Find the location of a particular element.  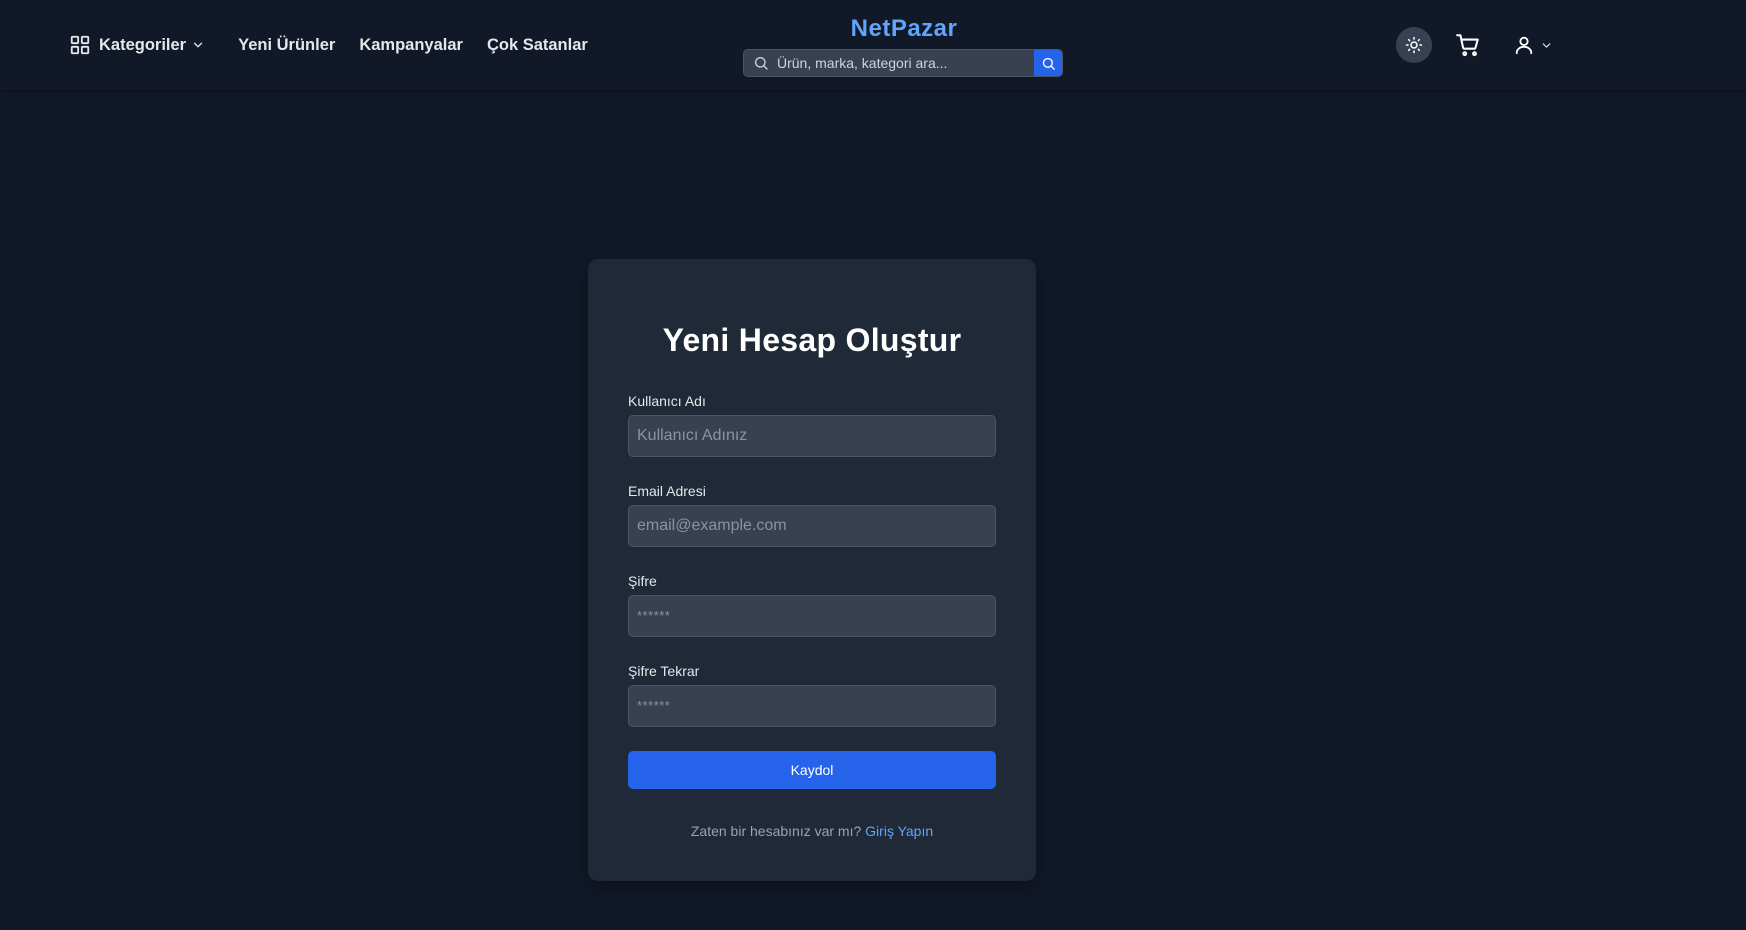

search-button is located at coordinates (1048, 63).